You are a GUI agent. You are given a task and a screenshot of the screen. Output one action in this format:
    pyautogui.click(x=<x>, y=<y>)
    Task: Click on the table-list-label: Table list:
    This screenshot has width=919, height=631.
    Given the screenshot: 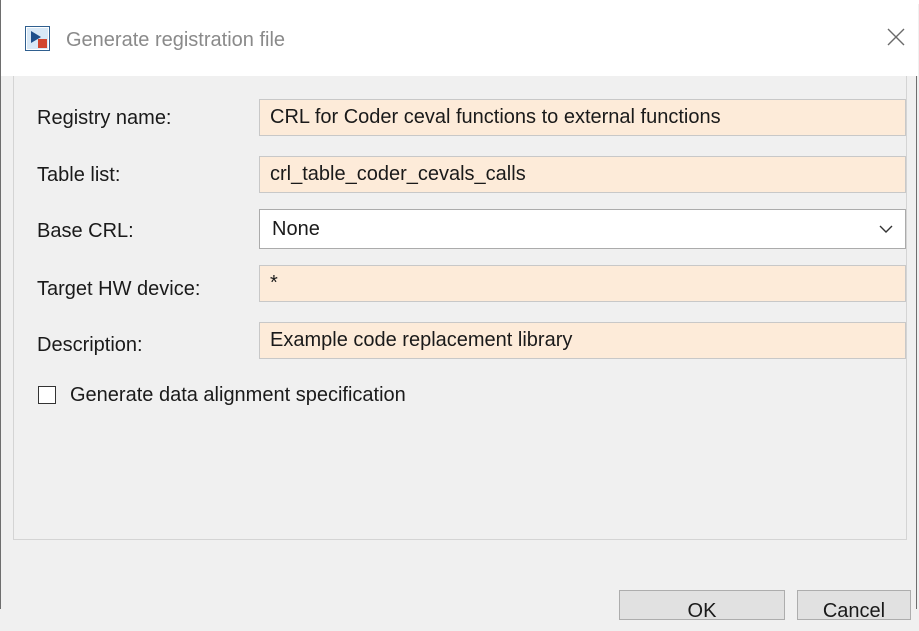 What is the action you would take?
    pyautogui.click(x=79, y=175)
    